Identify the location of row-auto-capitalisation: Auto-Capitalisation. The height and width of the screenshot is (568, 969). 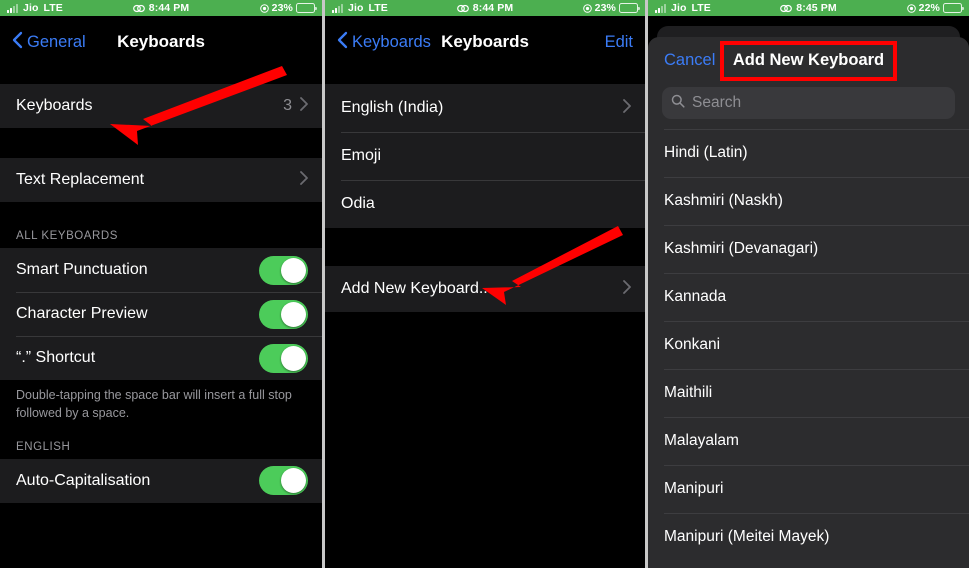
(161, 480).